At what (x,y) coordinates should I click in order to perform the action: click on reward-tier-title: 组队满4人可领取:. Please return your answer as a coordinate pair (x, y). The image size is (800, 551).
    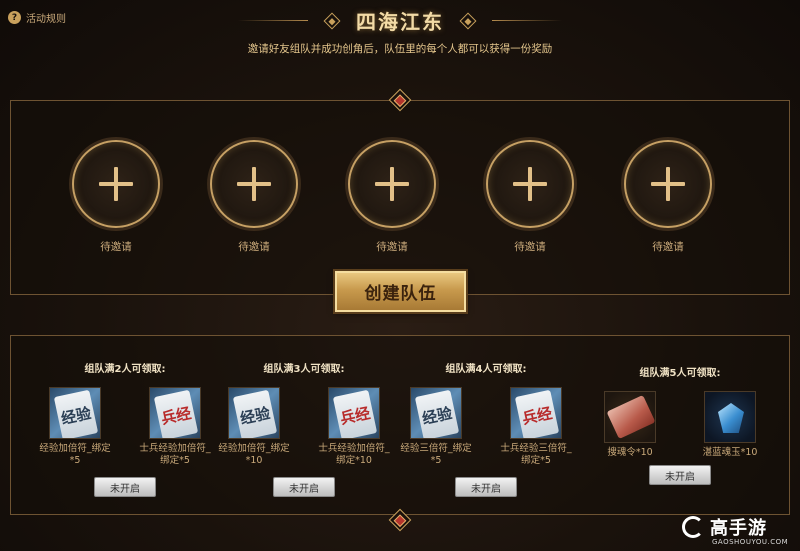
    Looking at the image, I should click on (486, 369).